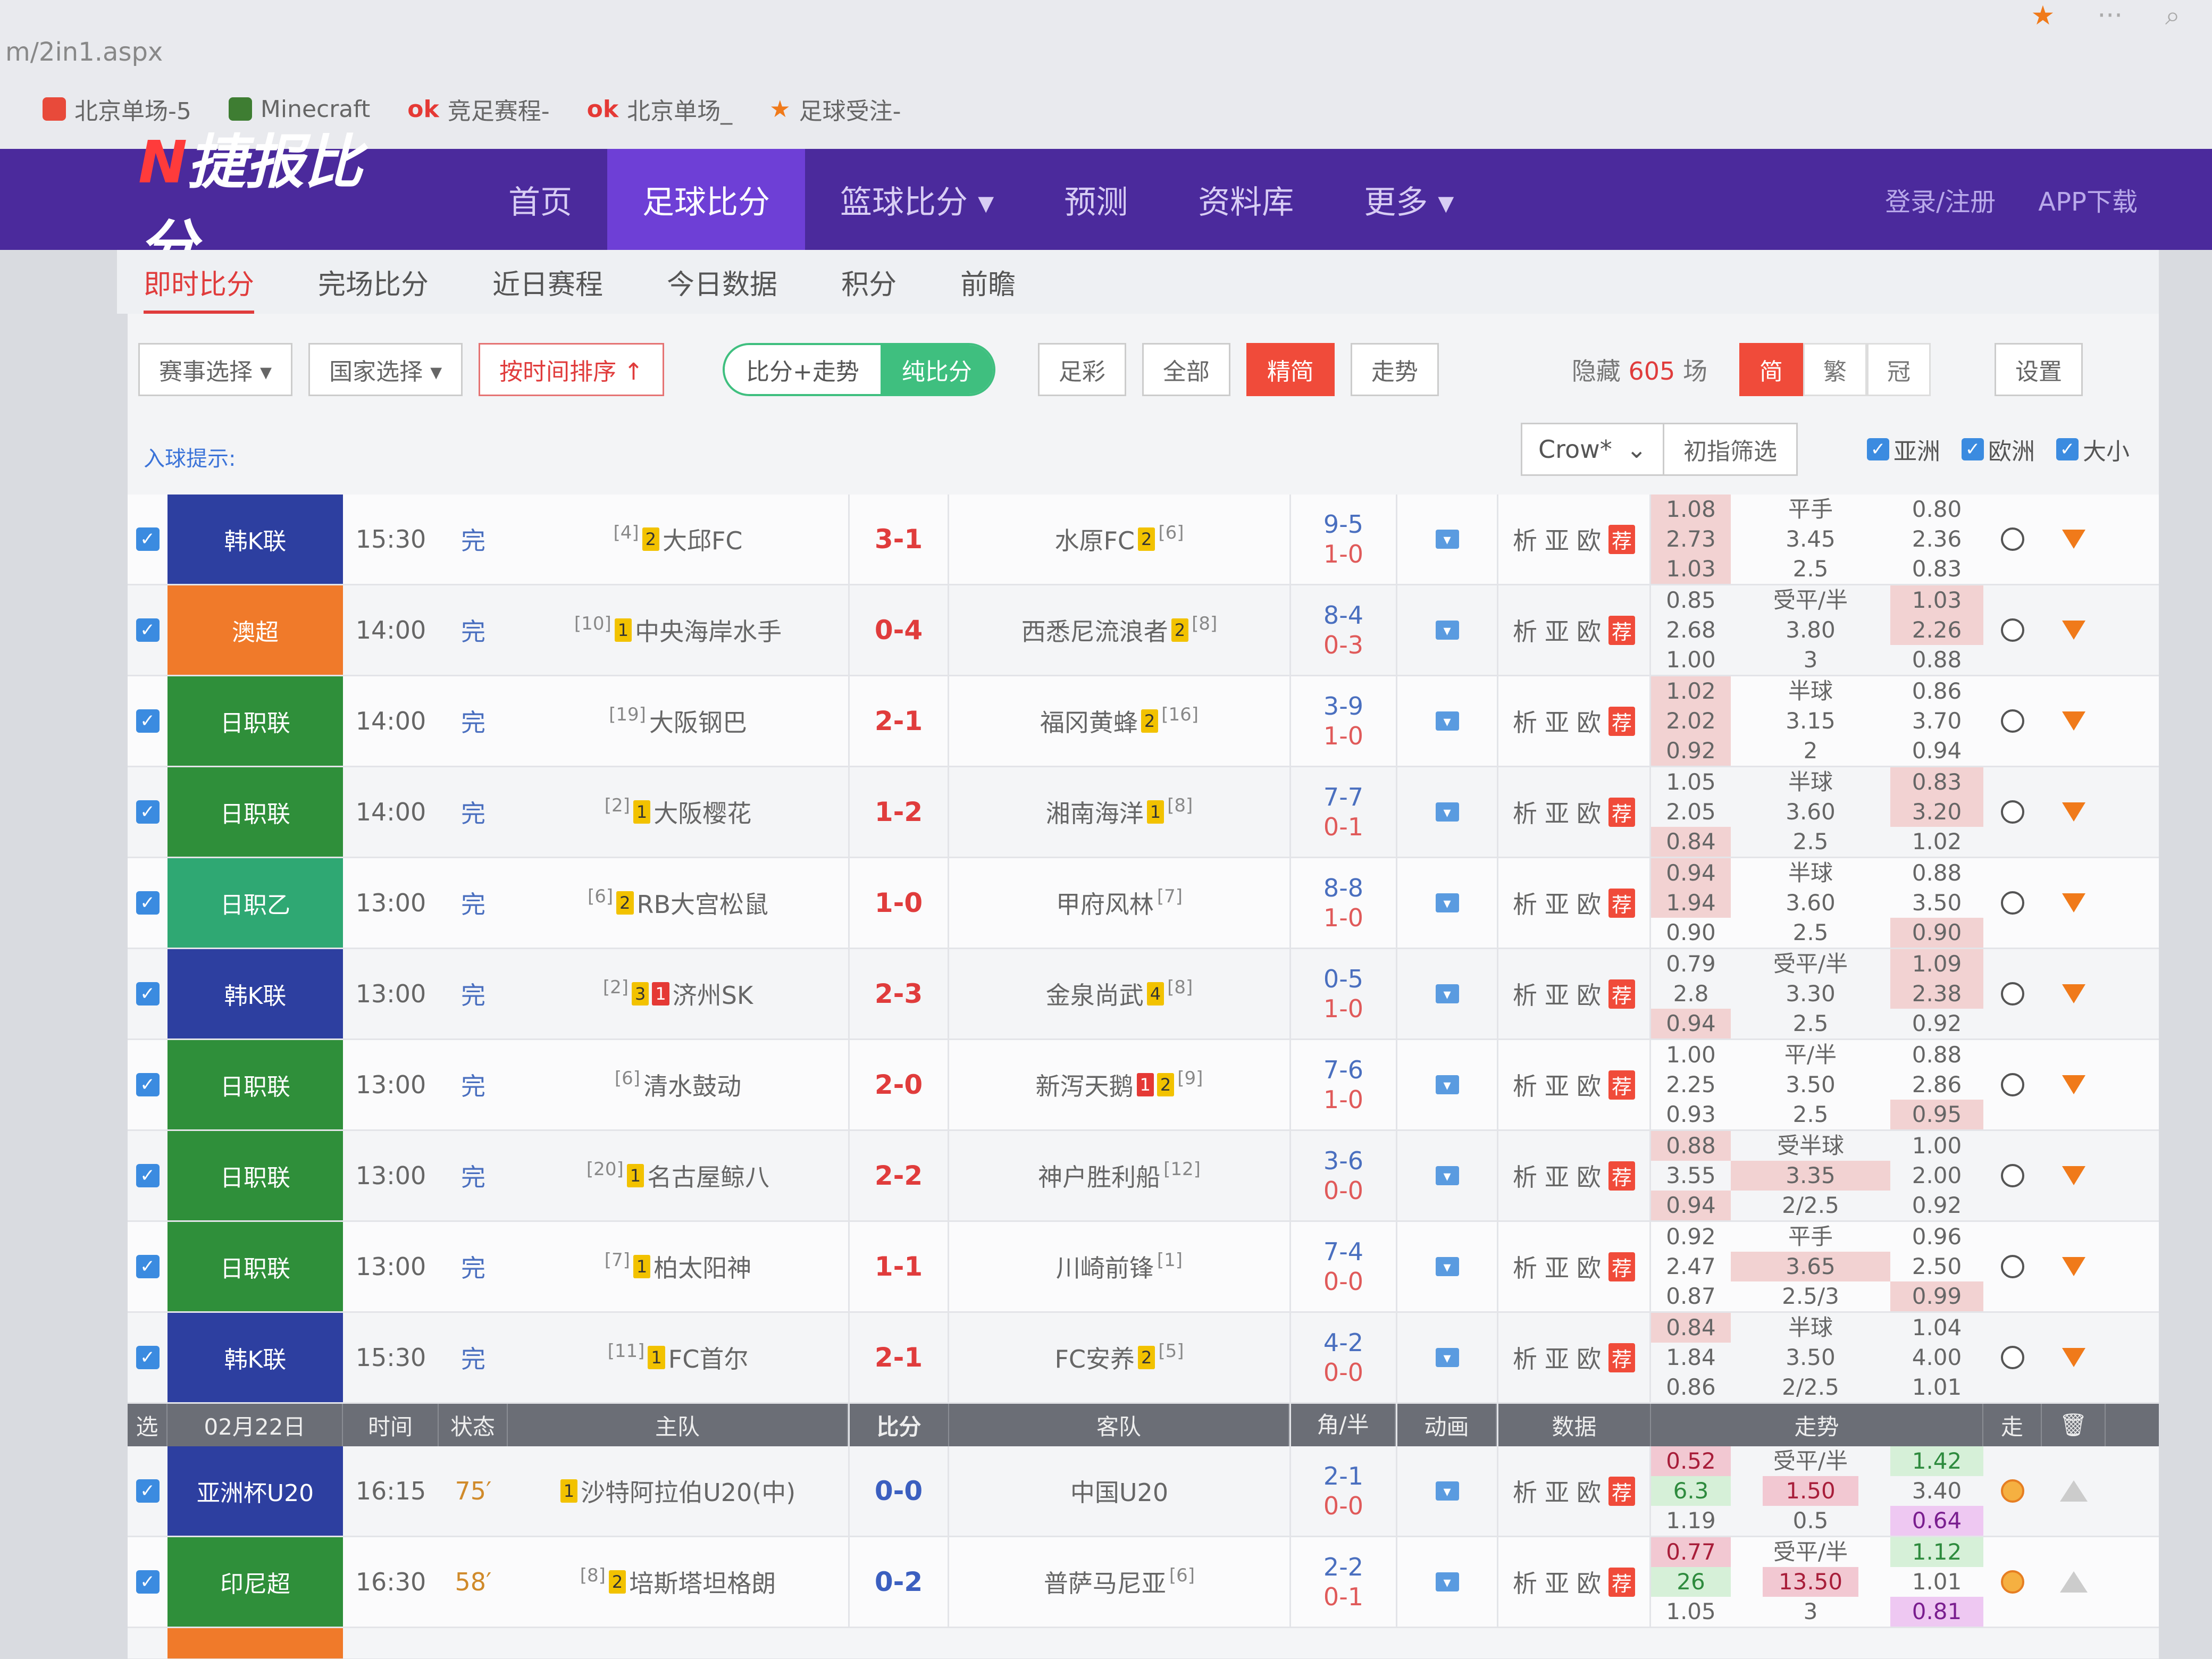 The image size is (2212, 1659). Describe the element at coordinates (722, 282) in the screenshot. I see `tab-today-data: 今日数据` at that location.